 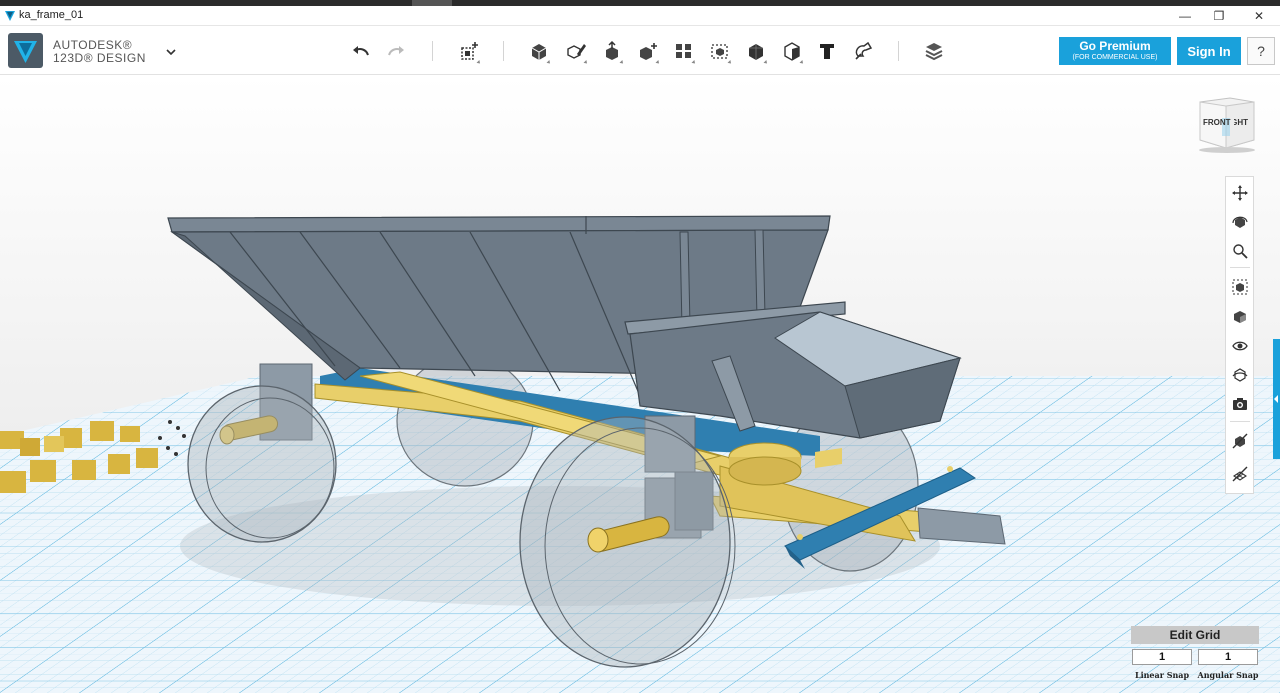 What do you see at coordinates (720, 51) in the screenshot?
I see `group-icon` at bounding box center [720, 51].